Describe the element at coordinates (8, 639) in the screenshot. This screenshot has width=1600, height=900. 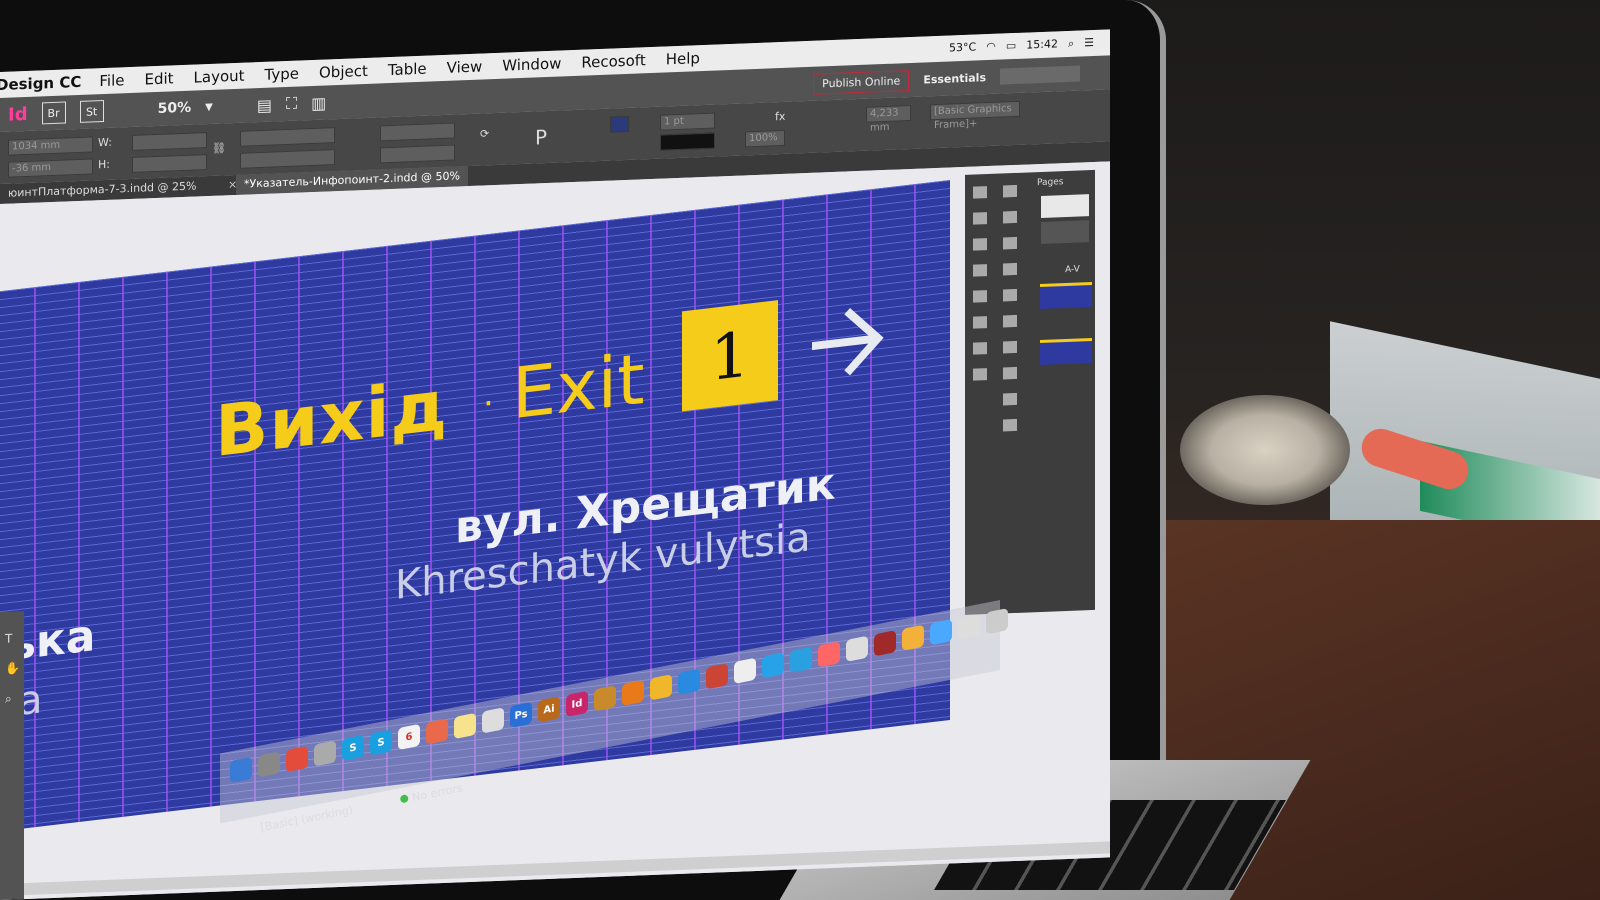
I see `type-tool-icon: T` at that location.